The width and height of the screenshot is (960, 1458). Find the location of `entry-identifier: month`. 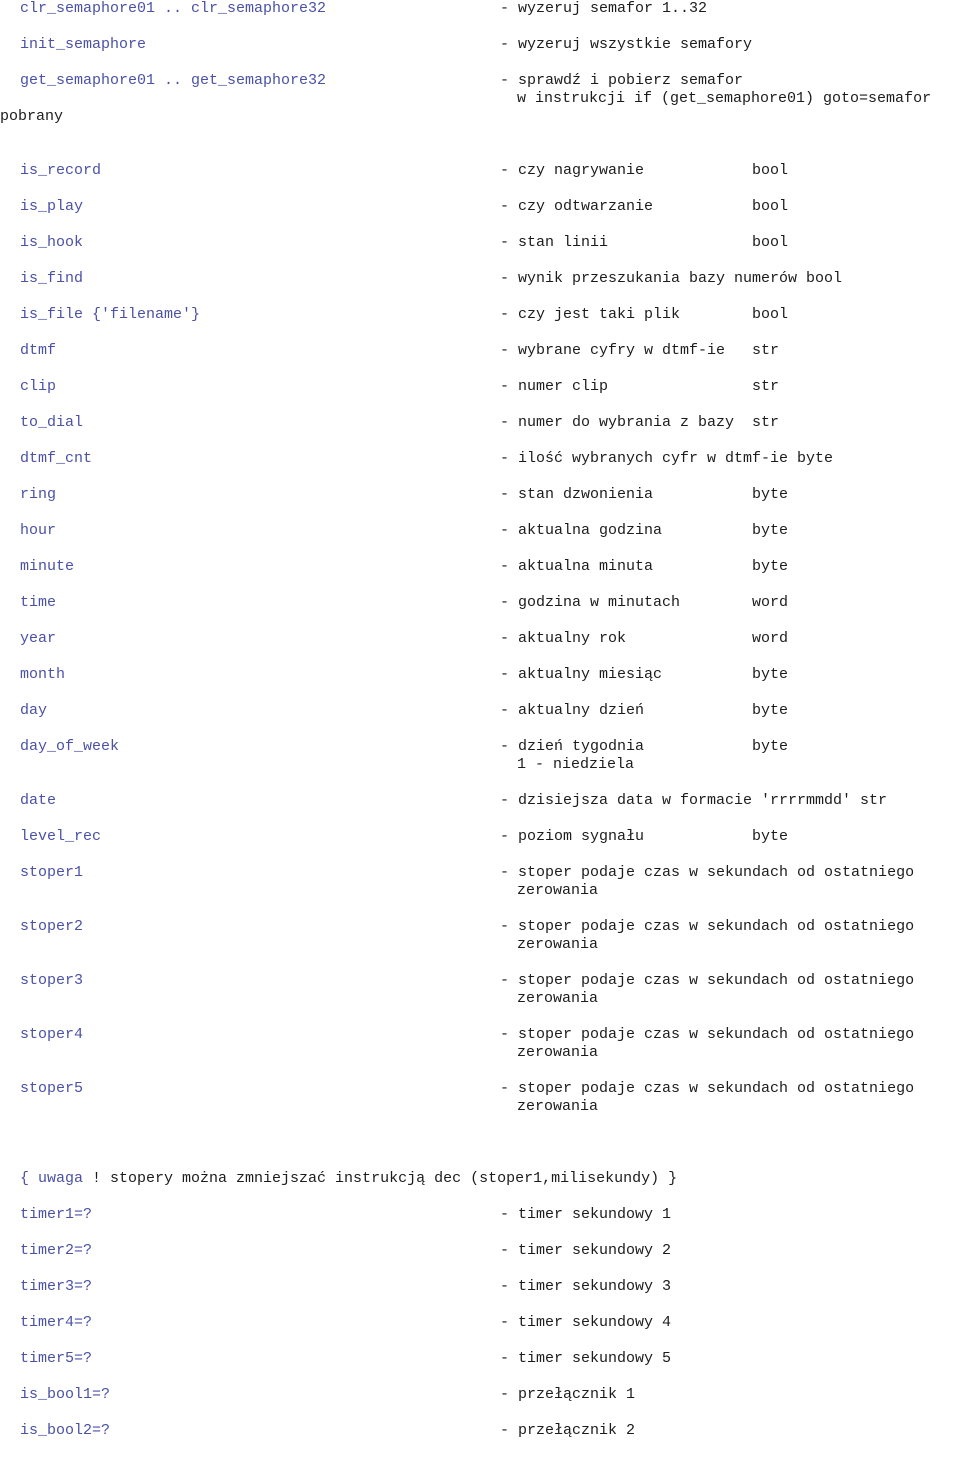

entry-identifier: month is located at coordinates (43, 674).